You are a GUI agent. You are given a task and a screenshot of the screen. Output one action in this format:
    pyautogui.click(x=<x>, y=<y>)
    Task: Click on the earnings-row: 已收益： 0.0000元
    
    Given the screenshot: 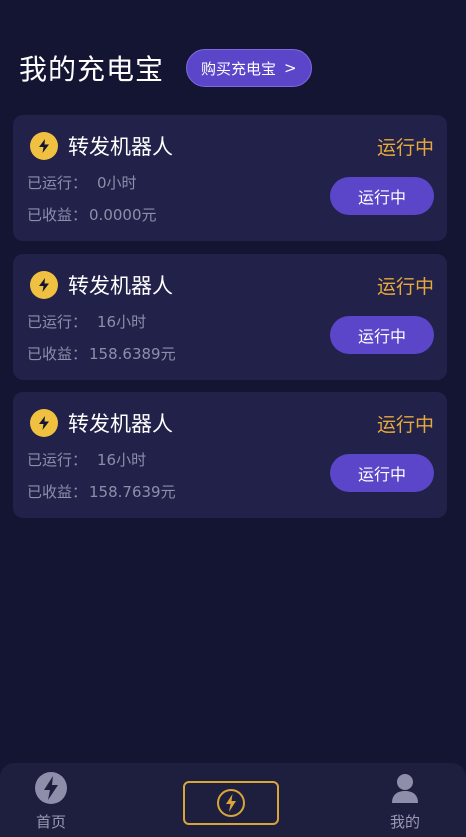 What is the action you would take?
    pyautogui.click(x=92, y=214)
    